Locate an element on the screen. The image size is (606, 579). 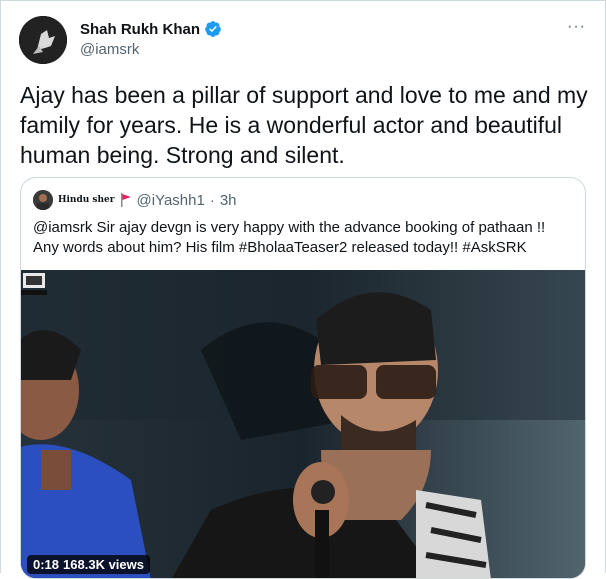
quoted-header: Hindu sher @iYashh1 · 3h is located at coordinates (135, 200).